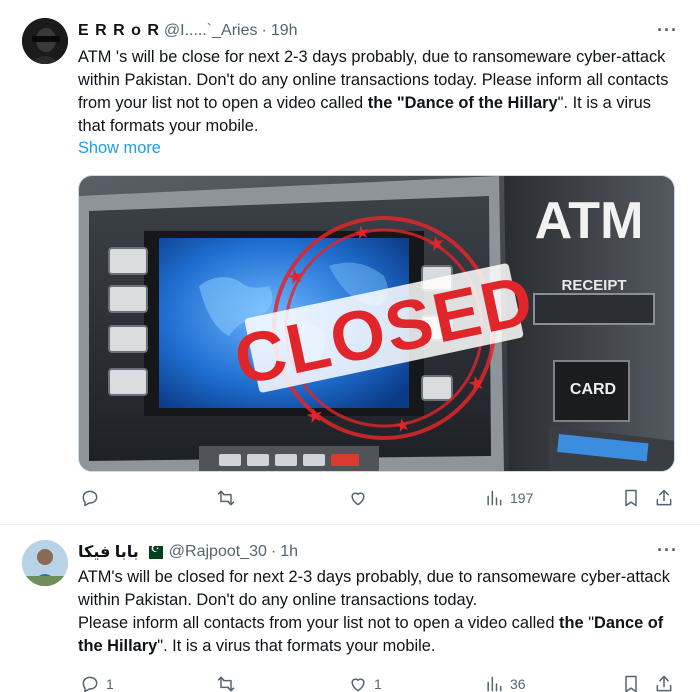  I want to click on like-button: 1, so click(365, 683).